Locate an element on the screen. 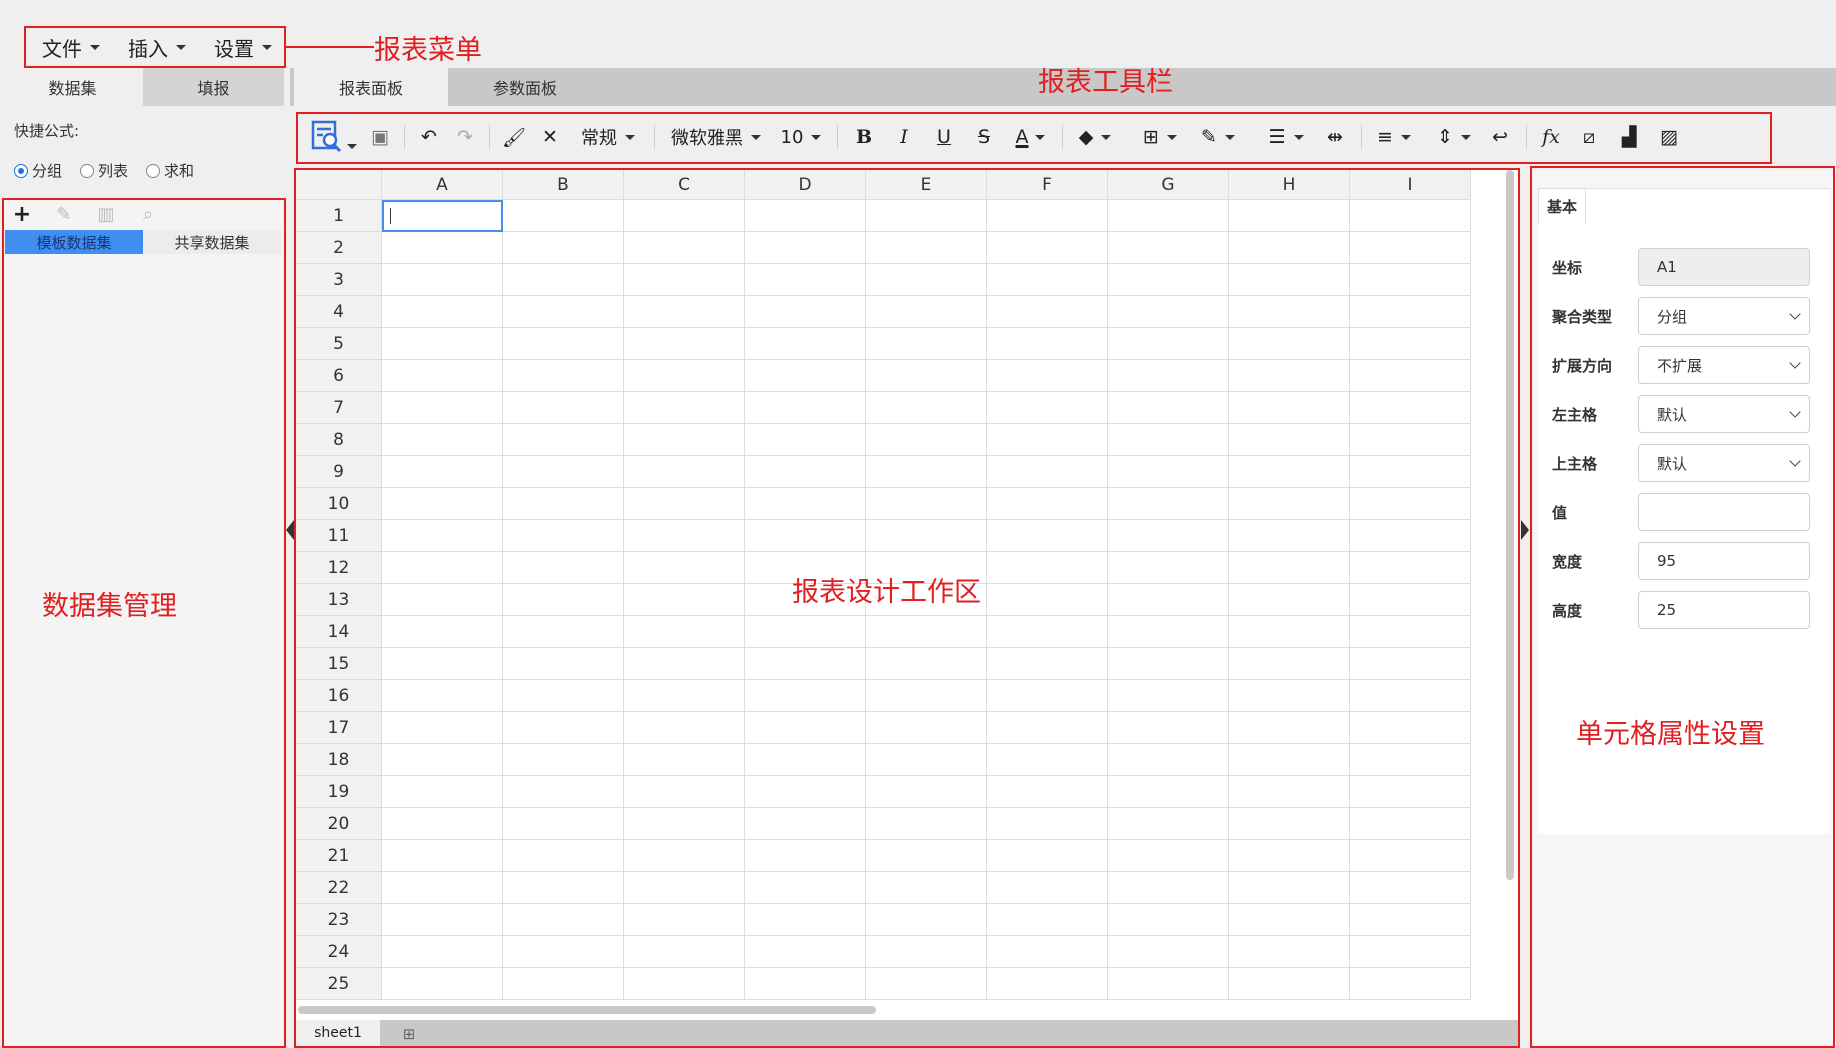 Image resolution: width=1836 pixels, height=1048 pixels. add-sheet-icon: ⊞ is located at coordinates (409, 1034).